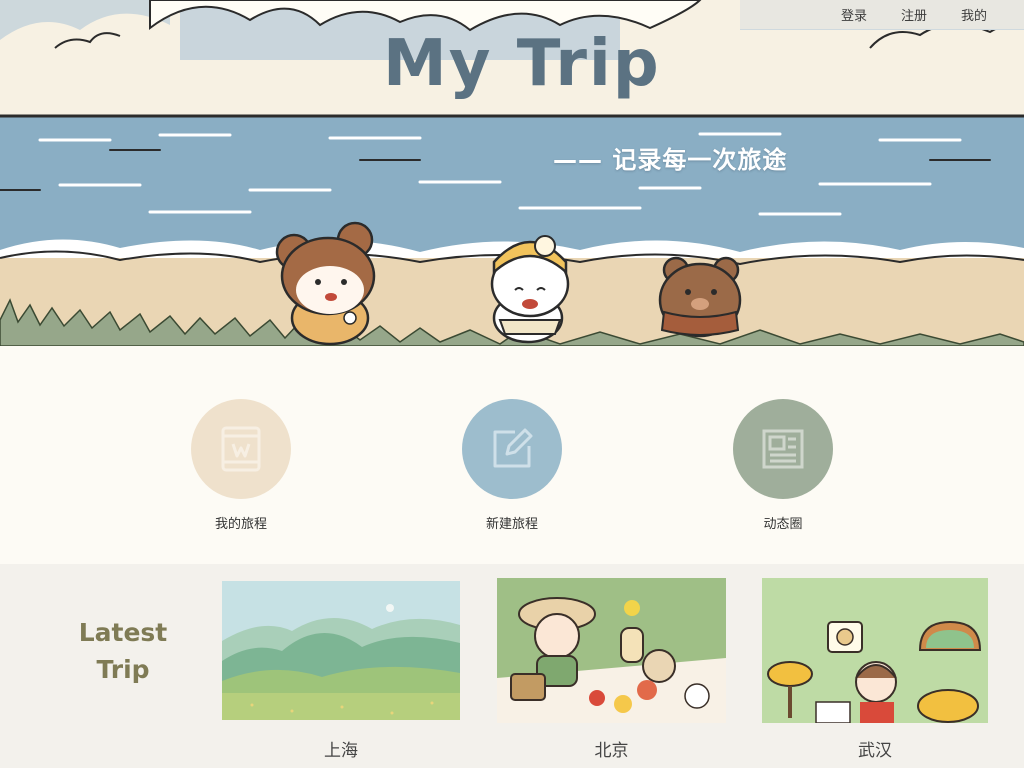 The image size is (1024, 768). I want to click on trip-card-beijing: 北京, so click(611, 669).